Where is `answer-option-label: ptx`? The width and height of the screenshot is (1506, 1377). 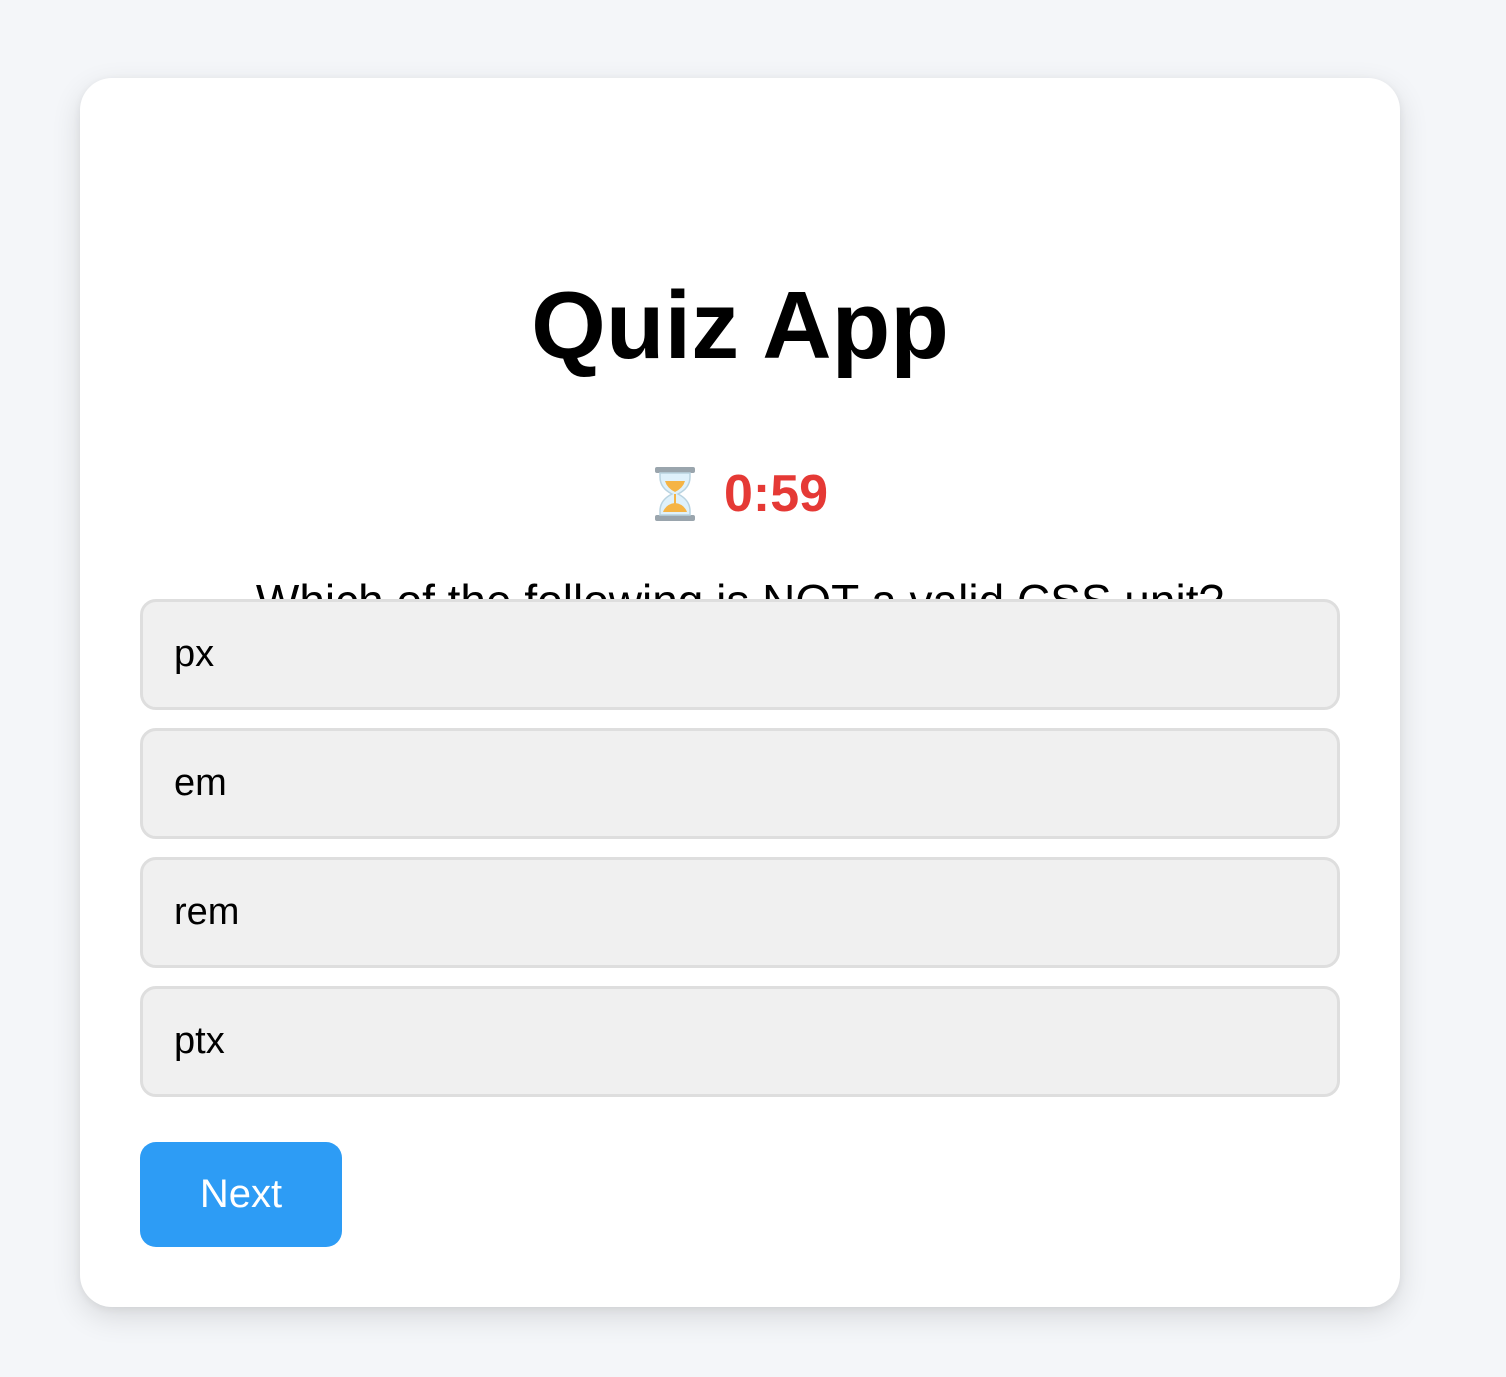 answer-option-label: ptx is located at coordinates (199, 1041).